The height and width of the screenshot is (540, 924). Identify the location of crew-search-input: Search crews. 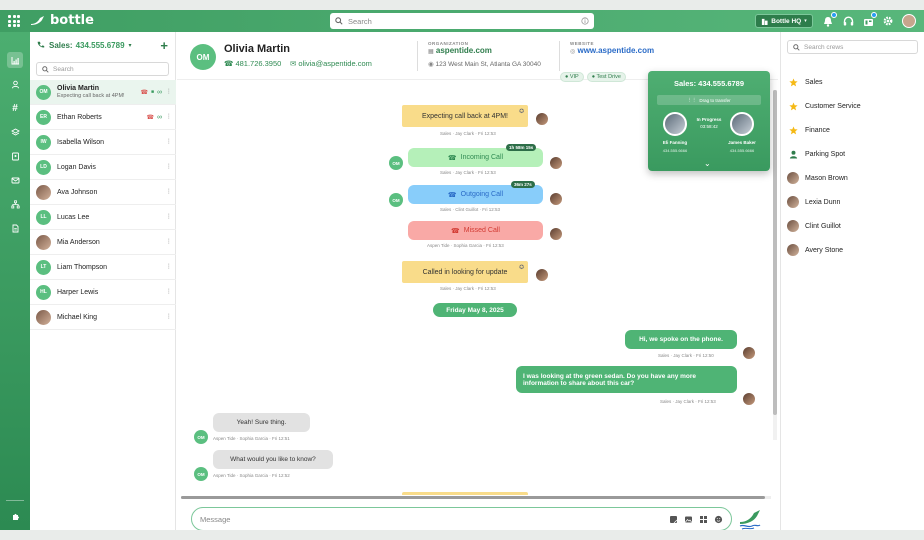
(823, 47).